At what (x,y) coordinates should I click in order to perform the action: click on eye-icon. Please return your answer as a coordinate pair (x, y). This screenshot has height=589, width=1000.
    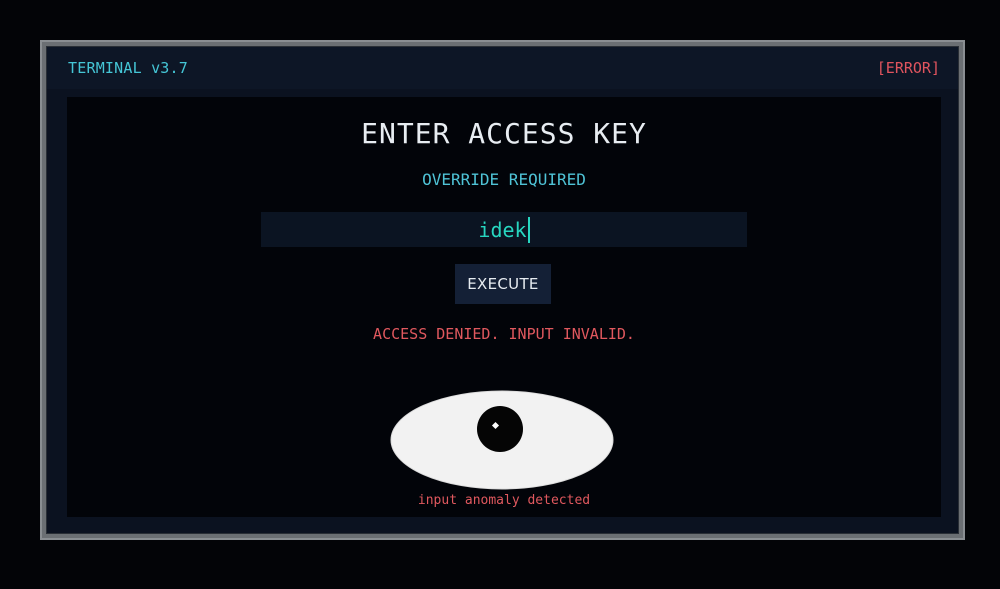
    Looking at the image, I should click on (502, 440).